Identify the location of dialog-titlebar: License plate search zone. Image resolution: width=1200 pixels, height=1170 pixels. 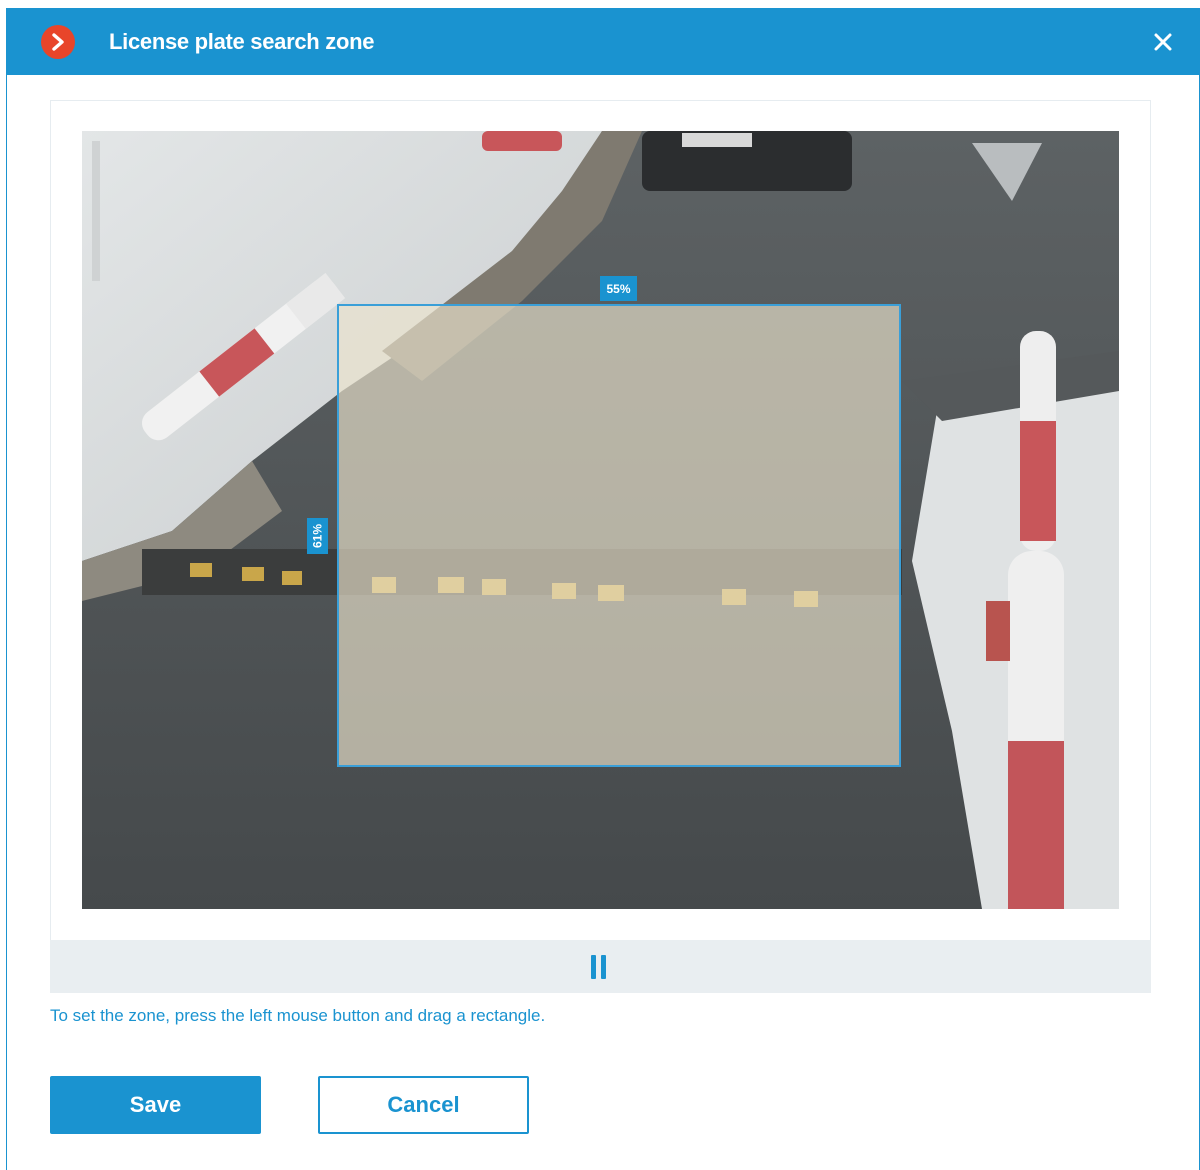
(603, 41).